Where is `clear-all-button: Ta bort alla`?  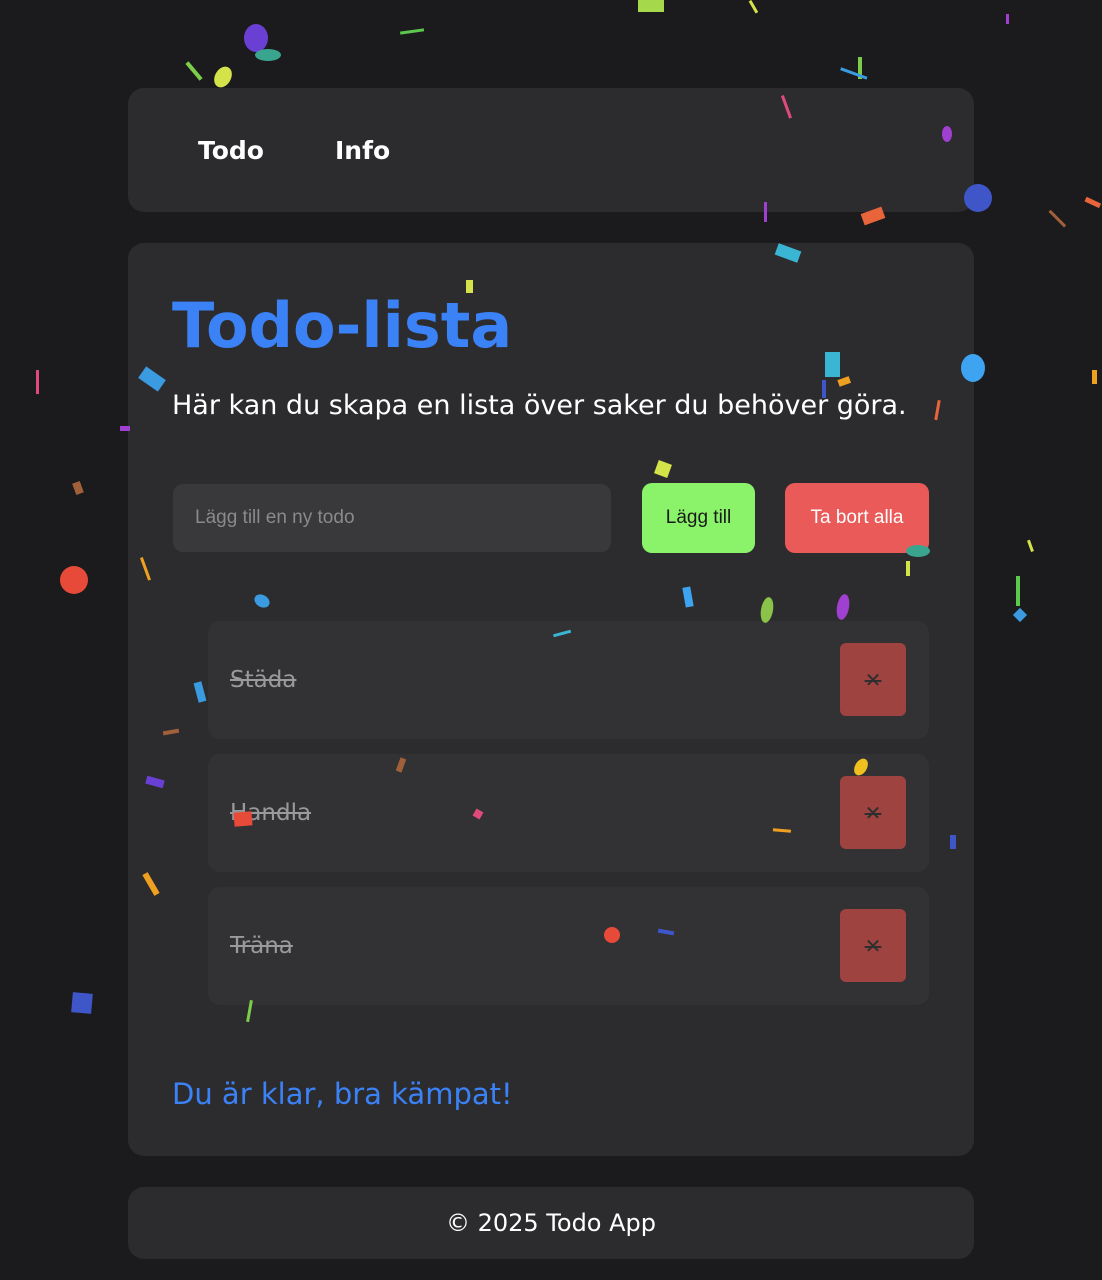 clear-all-button: Ta bort alla is located at coordinates (857, 518).